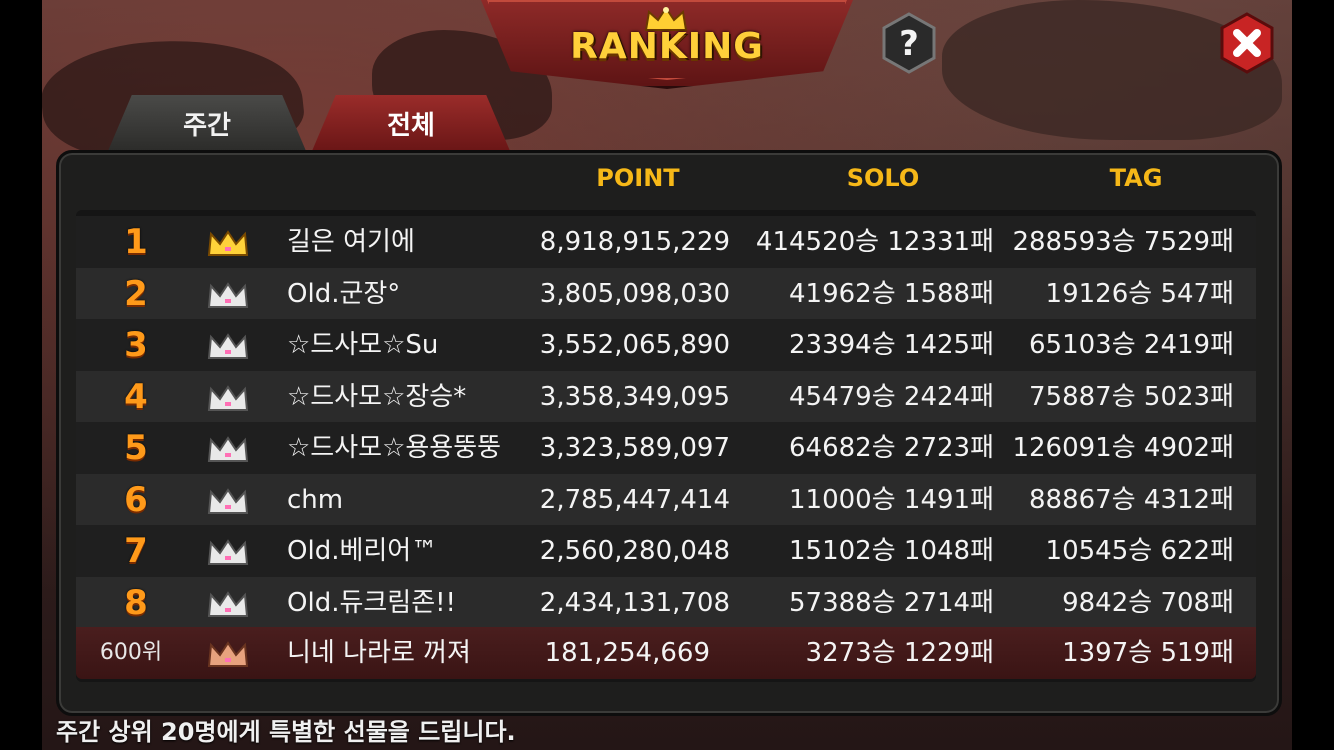 This screenshot has width=1334, height=750. What do you see at coordinates (634, 448) in the screenshot?
I see `player-point: 3,323,589,097` at bounding box center [634, 448].